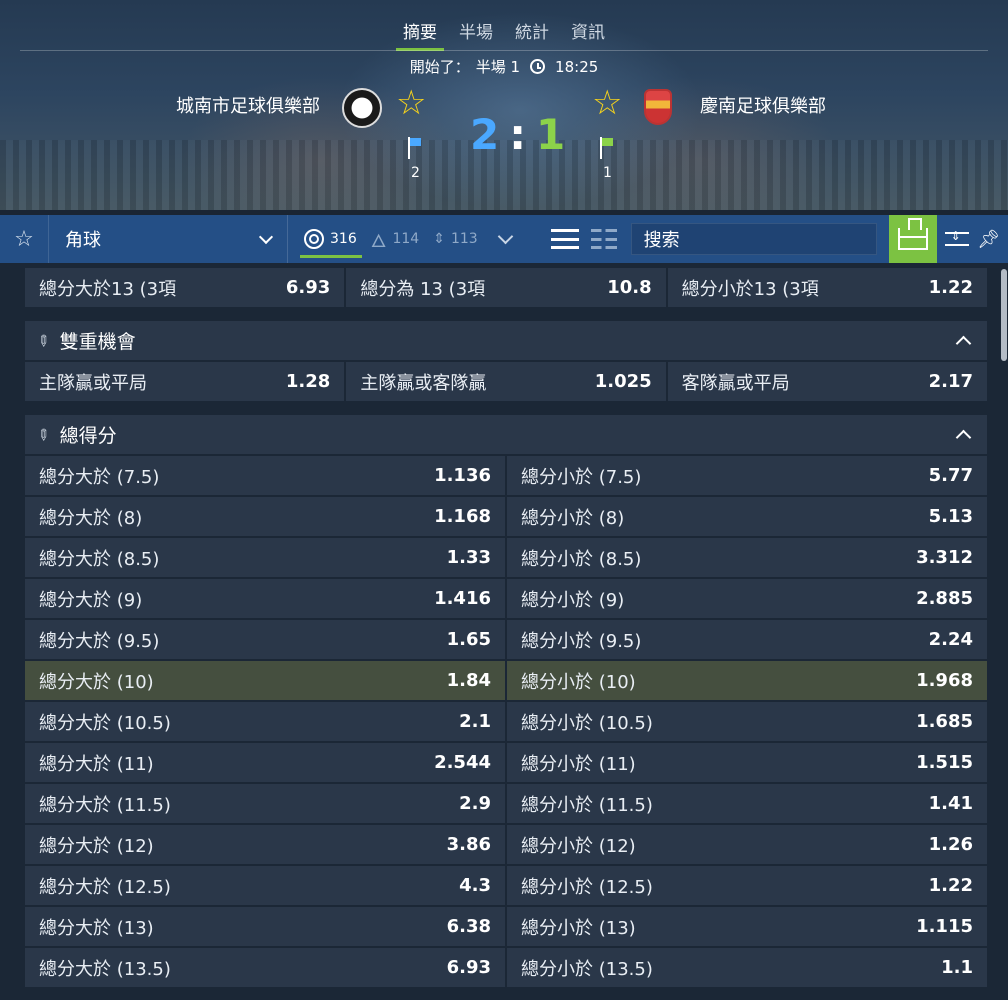  Describe the element at coordinates (747, 844) in the screenshot. I see `under-odds-cell: 總分小於 (12) 1.26` at that location.